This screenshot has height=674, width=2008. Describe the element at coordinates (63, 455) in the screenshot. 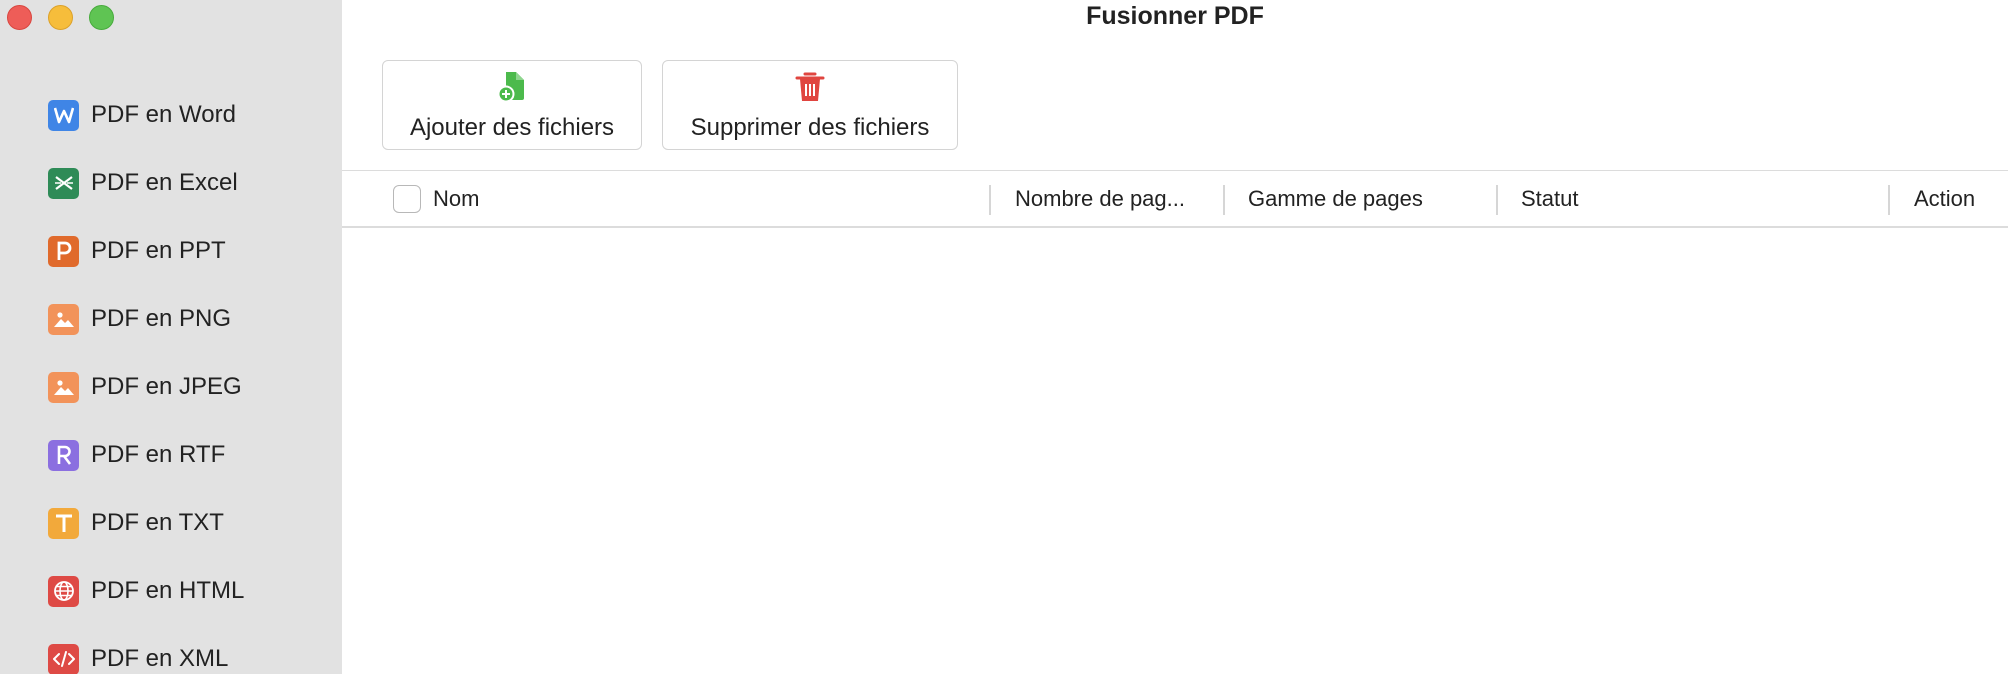

I see `rtf-icon` at that location.